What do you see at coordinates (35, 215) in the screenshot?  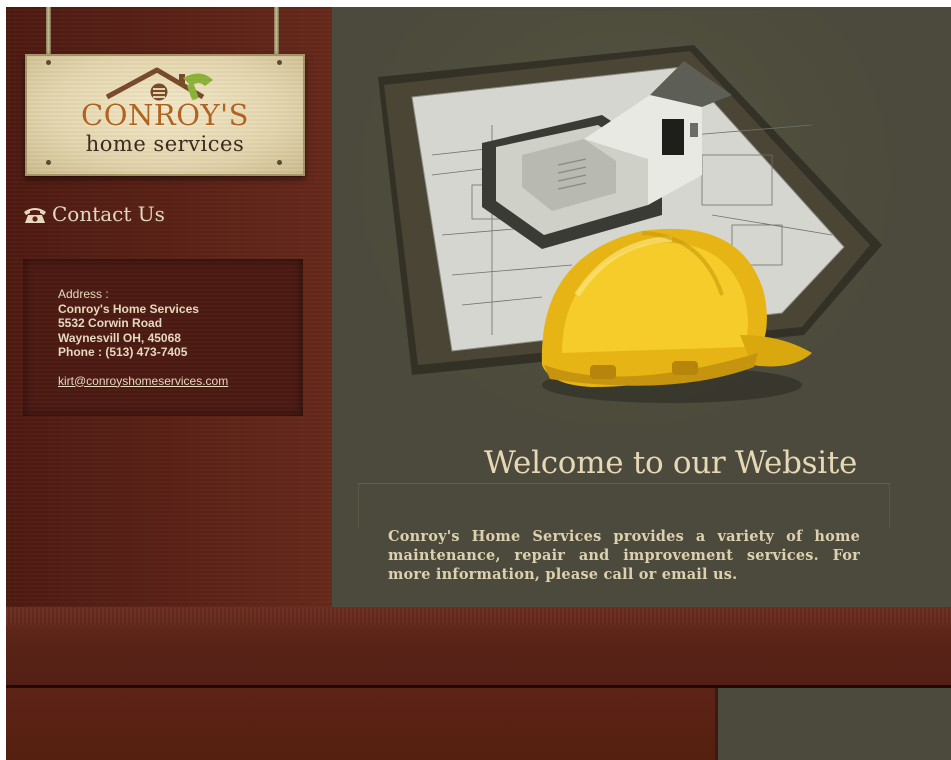 I see `phone-icon` at bounding box center [35, 215].